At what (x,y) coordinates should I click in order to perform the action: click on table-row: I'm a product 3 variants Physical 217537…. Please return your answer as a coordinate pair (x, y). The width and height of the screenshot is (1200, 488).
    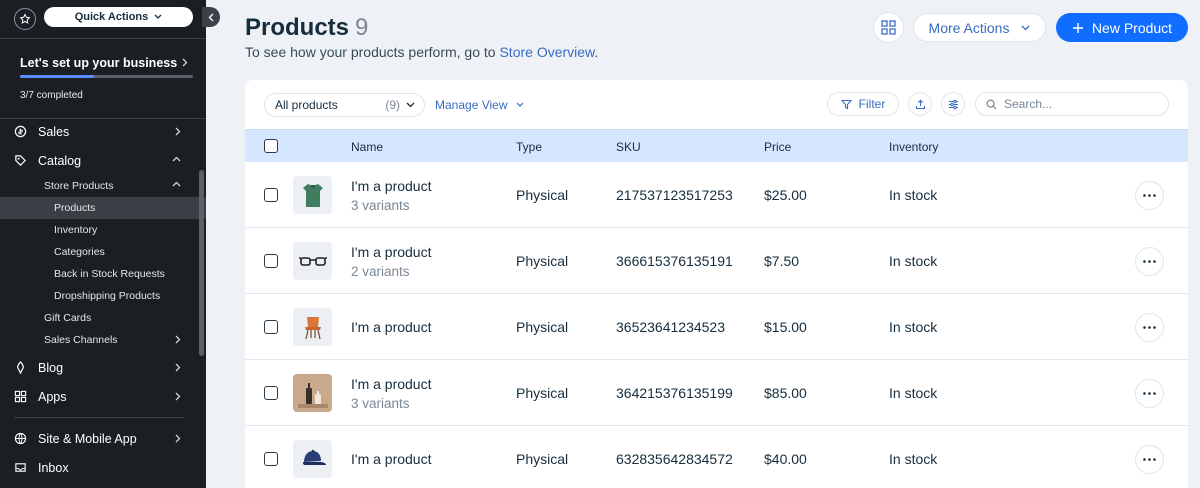
    Looking at the image, I should click on (716, 195).